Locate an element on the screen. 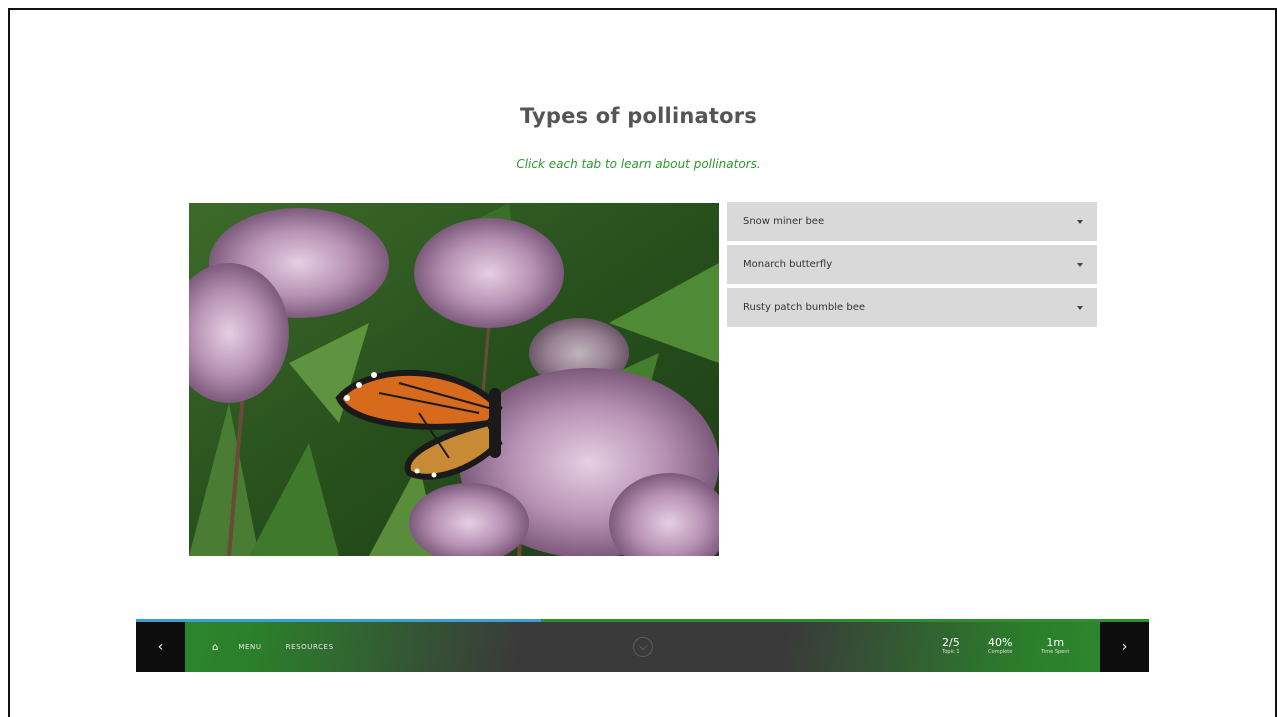 The width and height of the screenshot is (1277, 717). complete-stat: 40% Complete is located at coordinates (1000, 646).